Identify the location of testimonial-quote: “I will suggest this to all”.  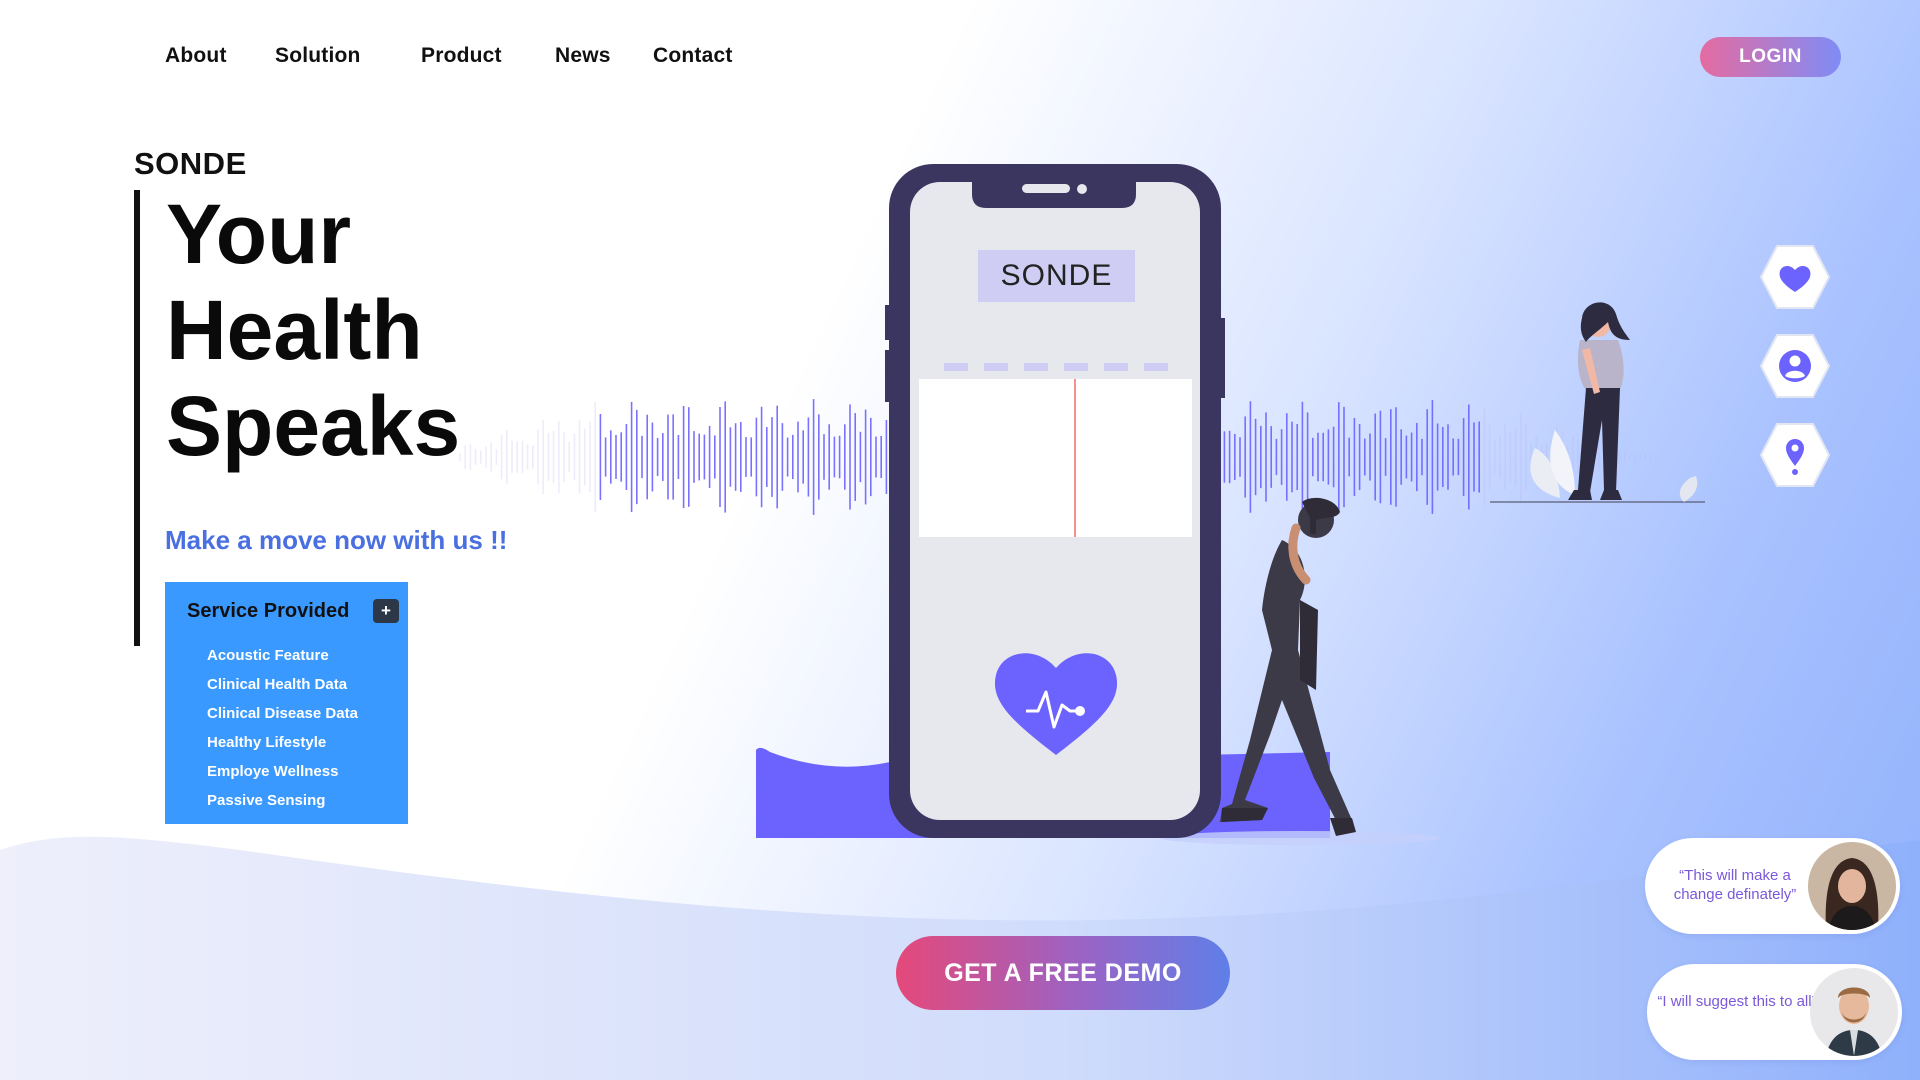
(1737, 1001).